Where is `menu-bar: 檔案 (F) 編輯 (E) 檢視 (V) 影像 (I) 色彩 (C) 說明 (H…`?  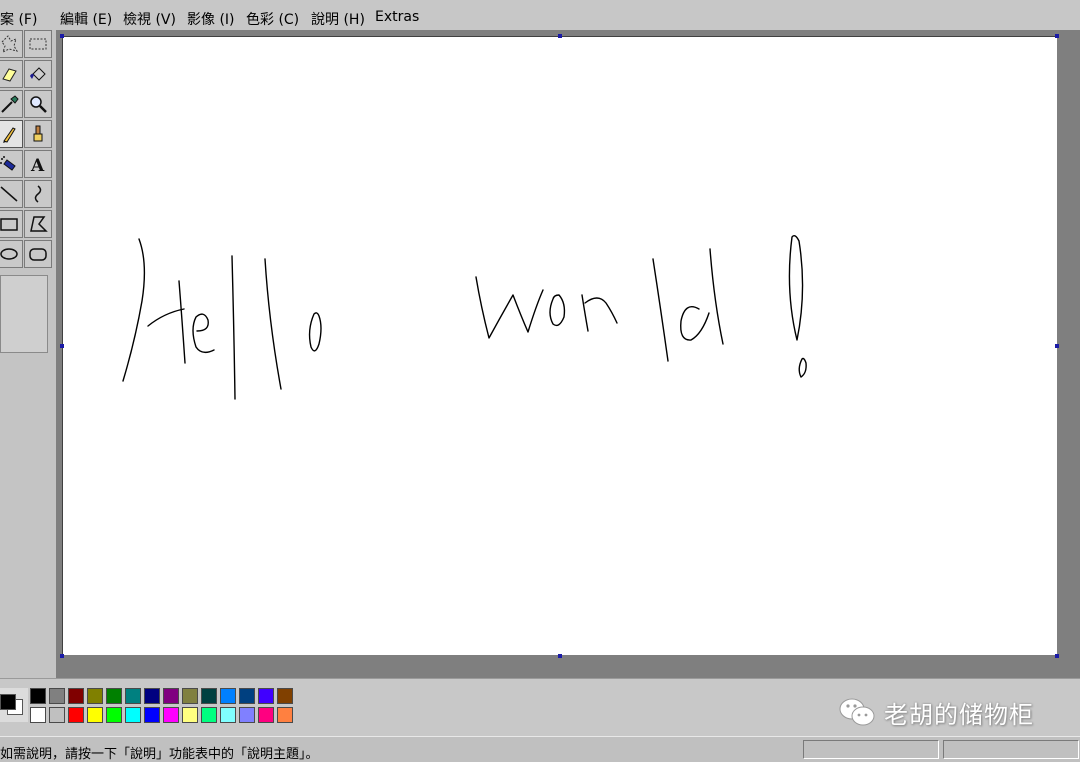 menu-bar: 檔案 (F) 編輯 (E) 檢視 (V) 影像 (I) 色彩 (C) 說明 (H… is located at coordinates (540, 15).